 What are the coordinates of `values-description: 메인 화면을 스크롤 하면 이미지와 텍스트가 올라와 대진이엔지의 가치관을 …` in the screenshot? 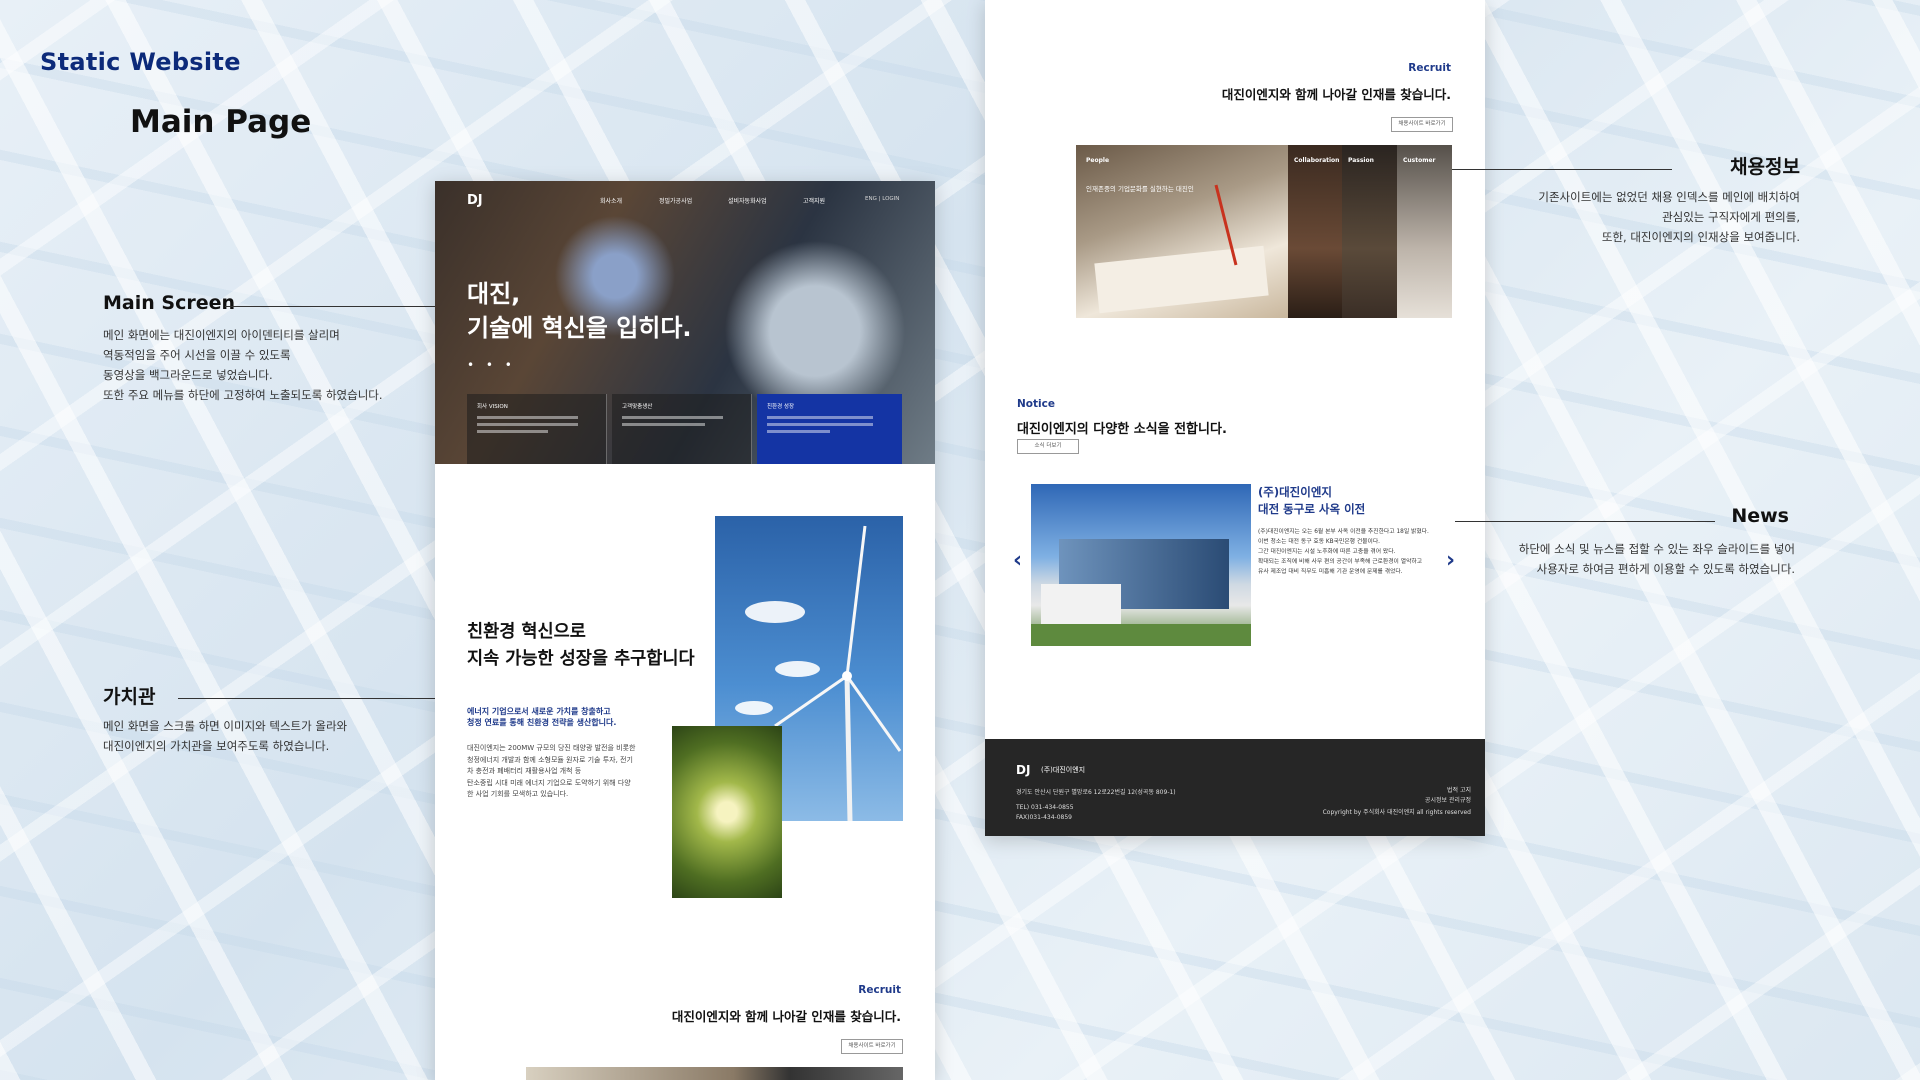 It's located at (225, 736).